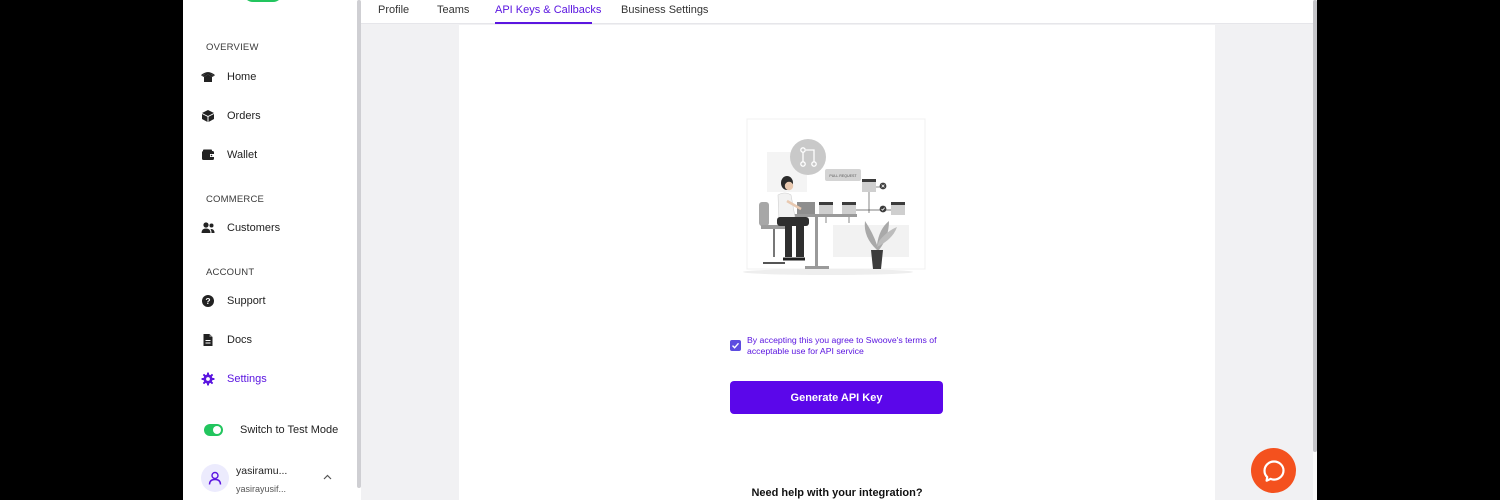  Describe the element at coordinates (828, 199) in the screenshot. I see `api-illustration: PULL REQUEST` at that location.